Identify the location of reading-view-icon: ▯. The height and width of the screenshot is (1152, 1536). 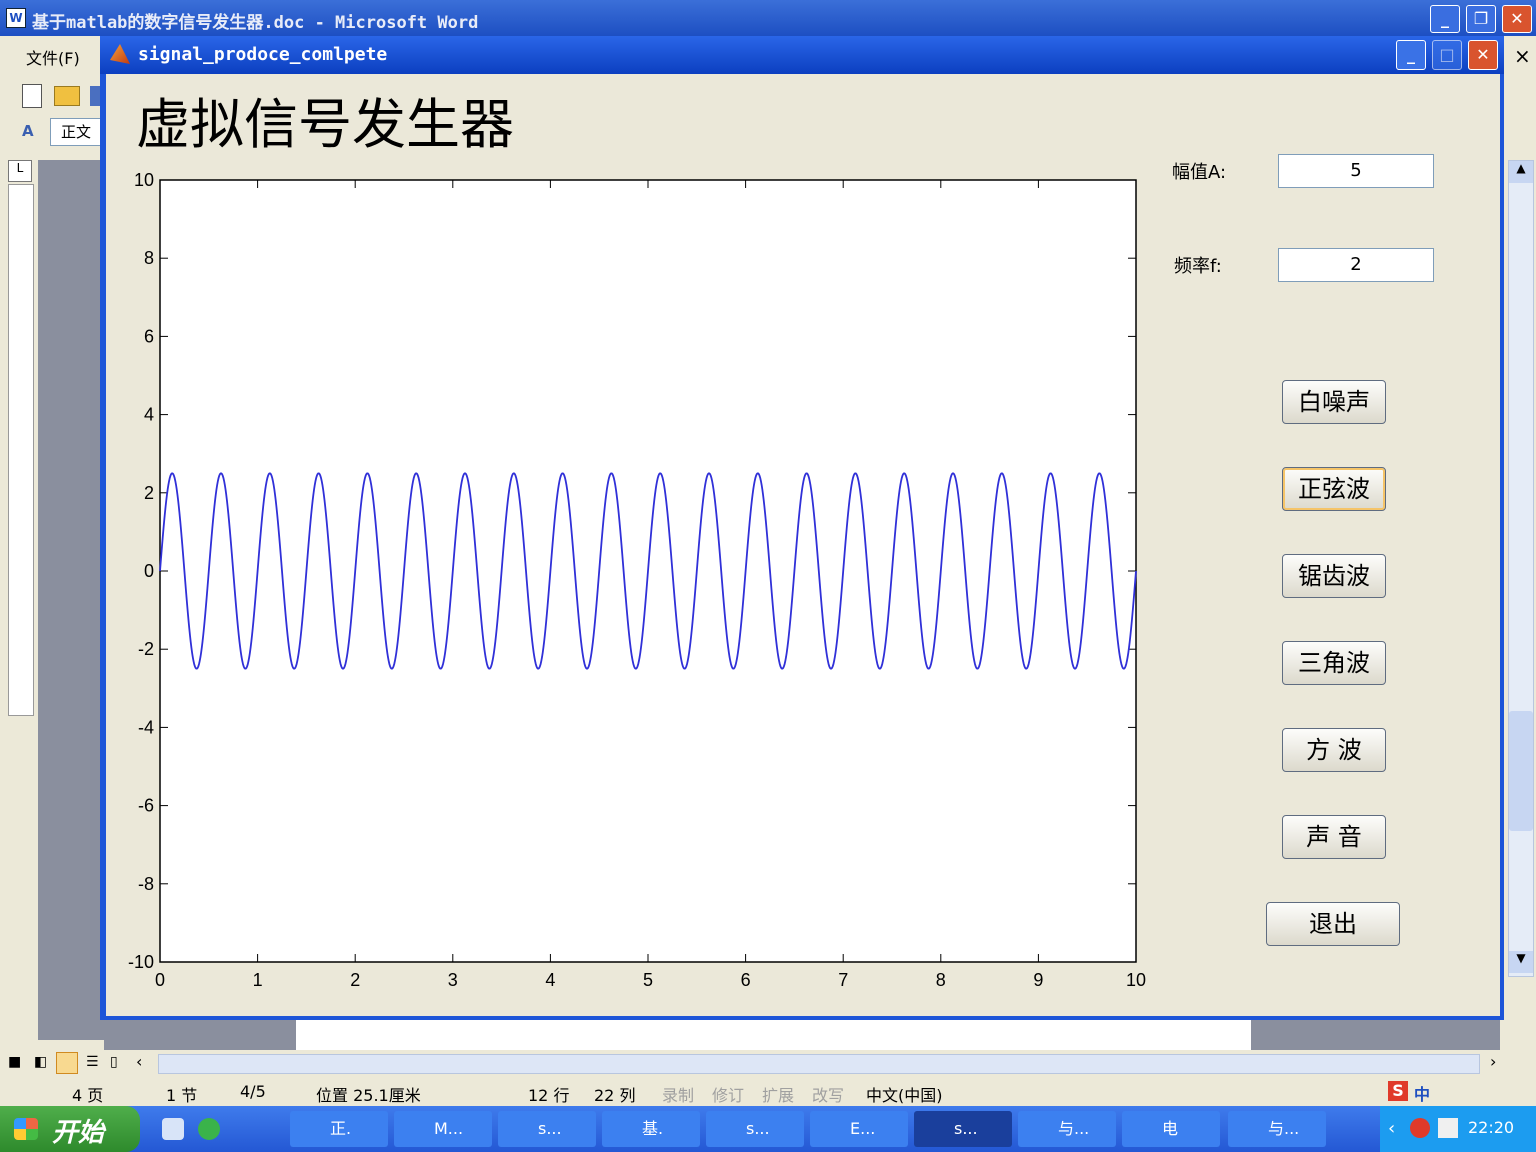
(114, 1062).